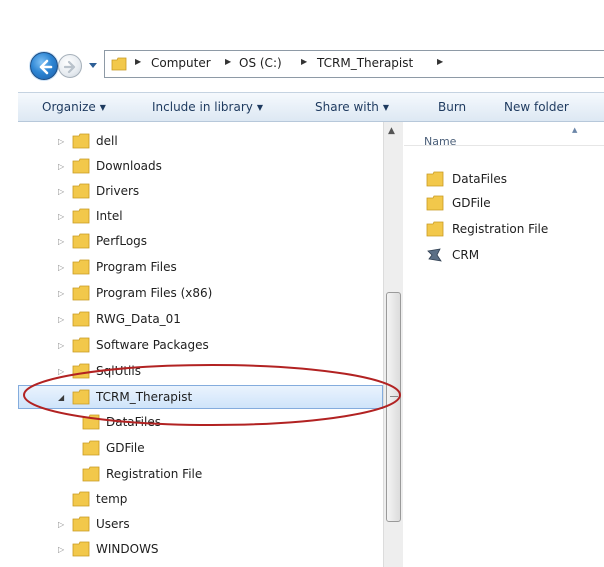  What do you see at coordinates (365, 63) in the screenshot?
I see `breadcrumb-tcrm-therapist: TCRM_Therapist` at bounding box center [365, 63].